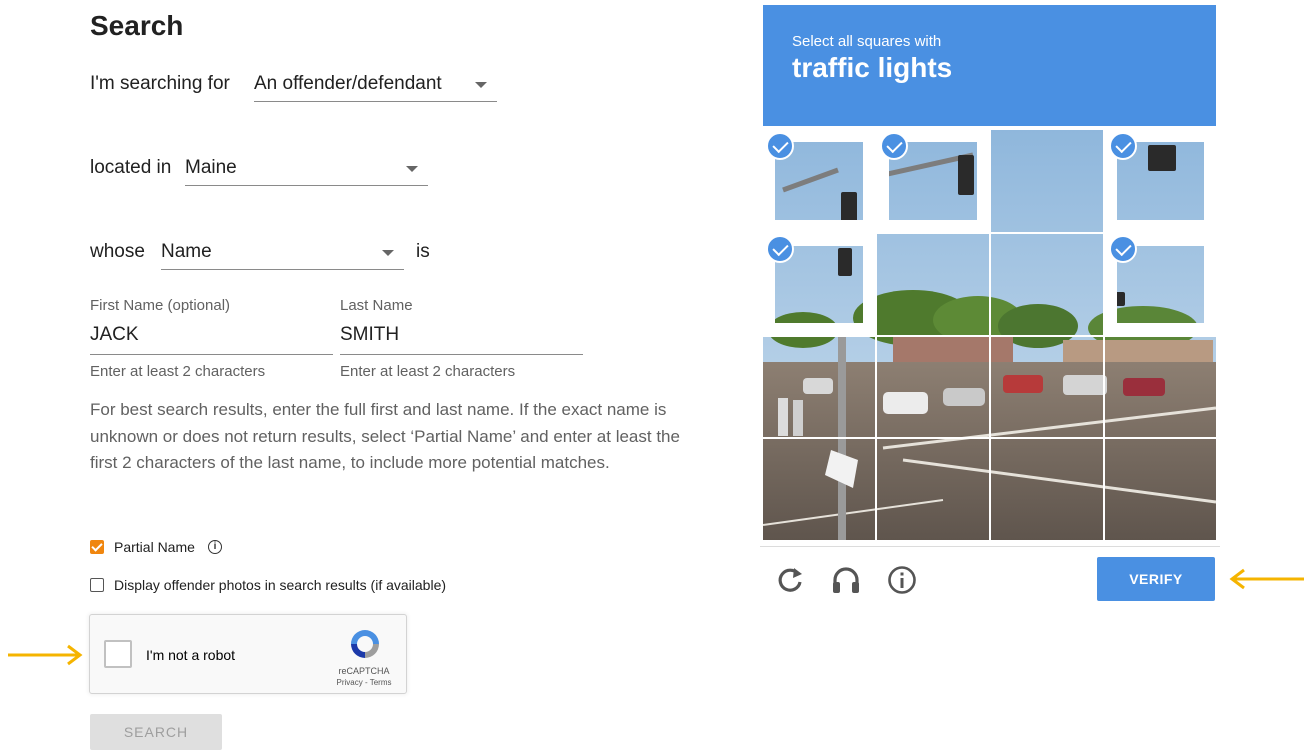  Describe the element at coordinates (365, 644) in the screenshot. I see `recaptcha-logo-icon` at that location.